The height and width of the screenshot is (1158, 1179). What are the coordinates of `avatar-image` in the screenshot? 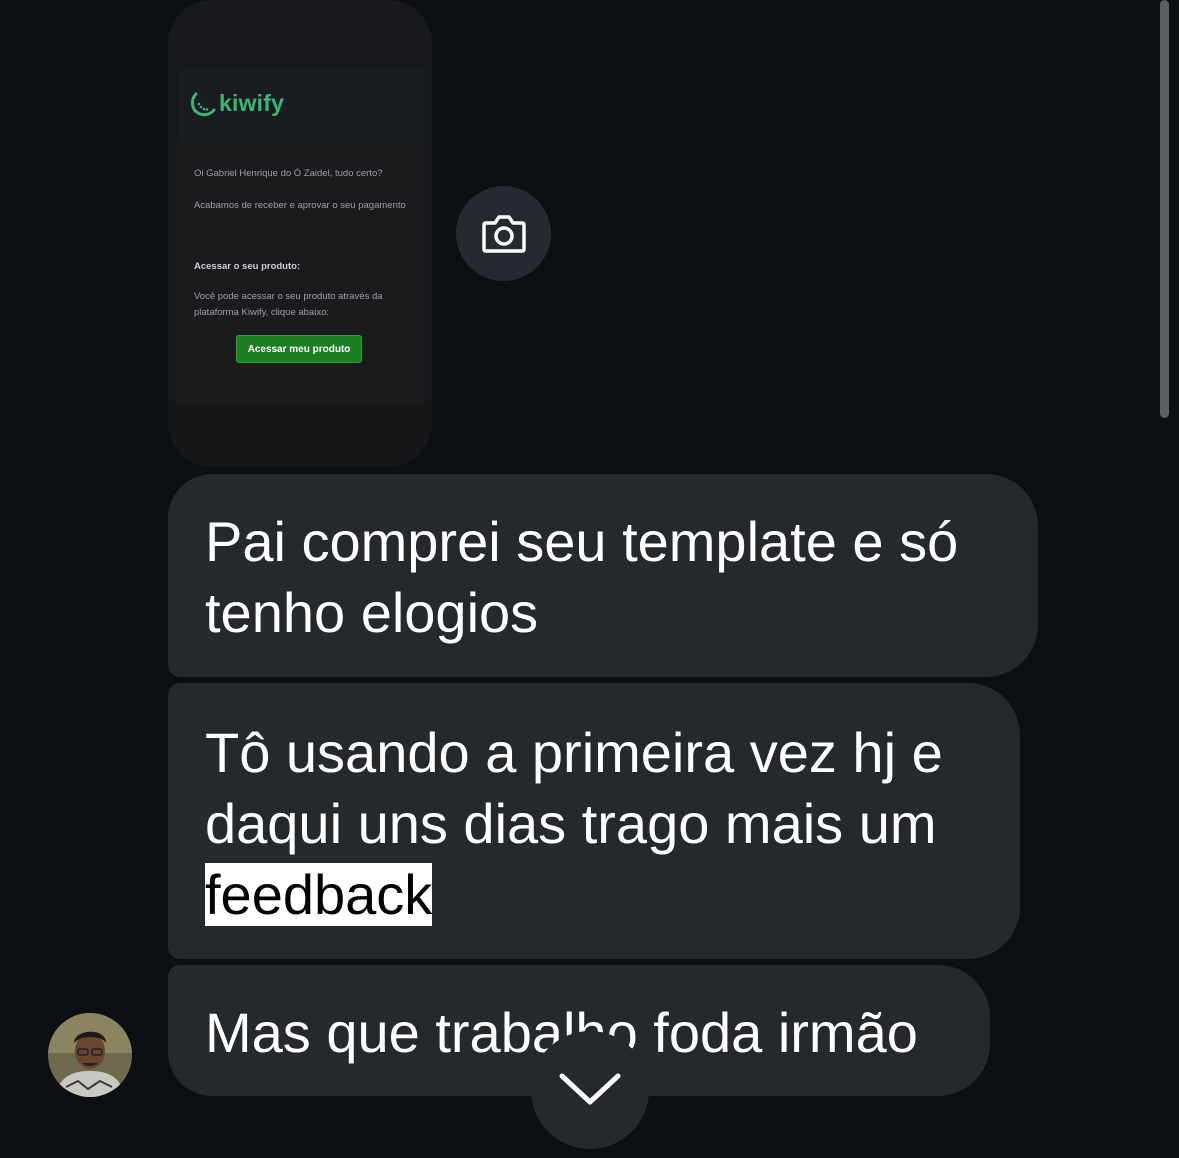 It's located at (90, 1055).